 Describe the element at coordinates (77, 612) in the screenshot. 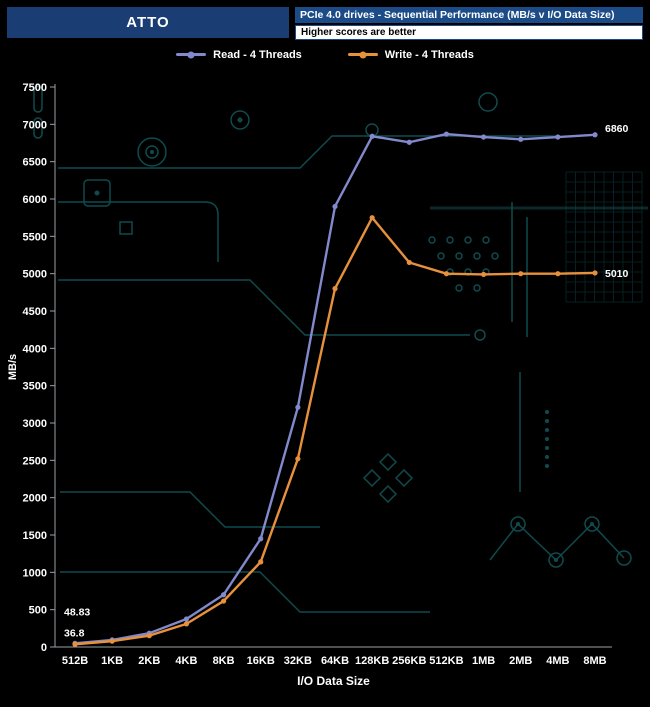

I see `svg-text: 48.83` at that location.